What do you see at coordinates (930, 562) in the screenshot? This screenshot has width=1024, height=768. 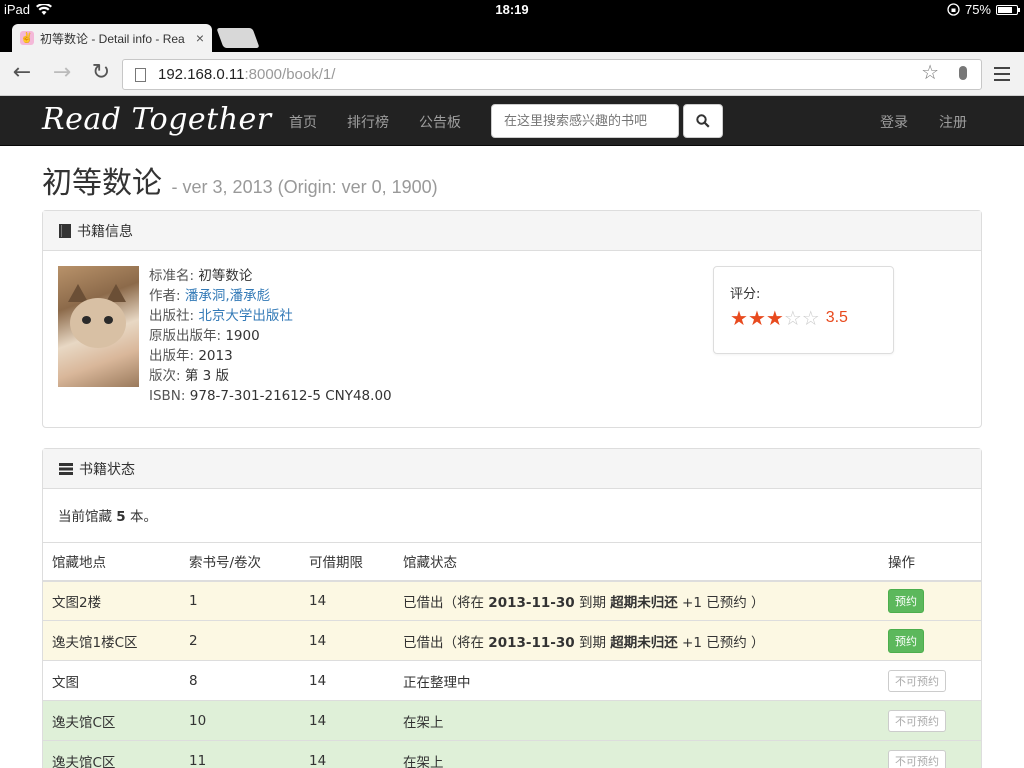 I see `col-action: 操作` at bounding box center [930, 562].